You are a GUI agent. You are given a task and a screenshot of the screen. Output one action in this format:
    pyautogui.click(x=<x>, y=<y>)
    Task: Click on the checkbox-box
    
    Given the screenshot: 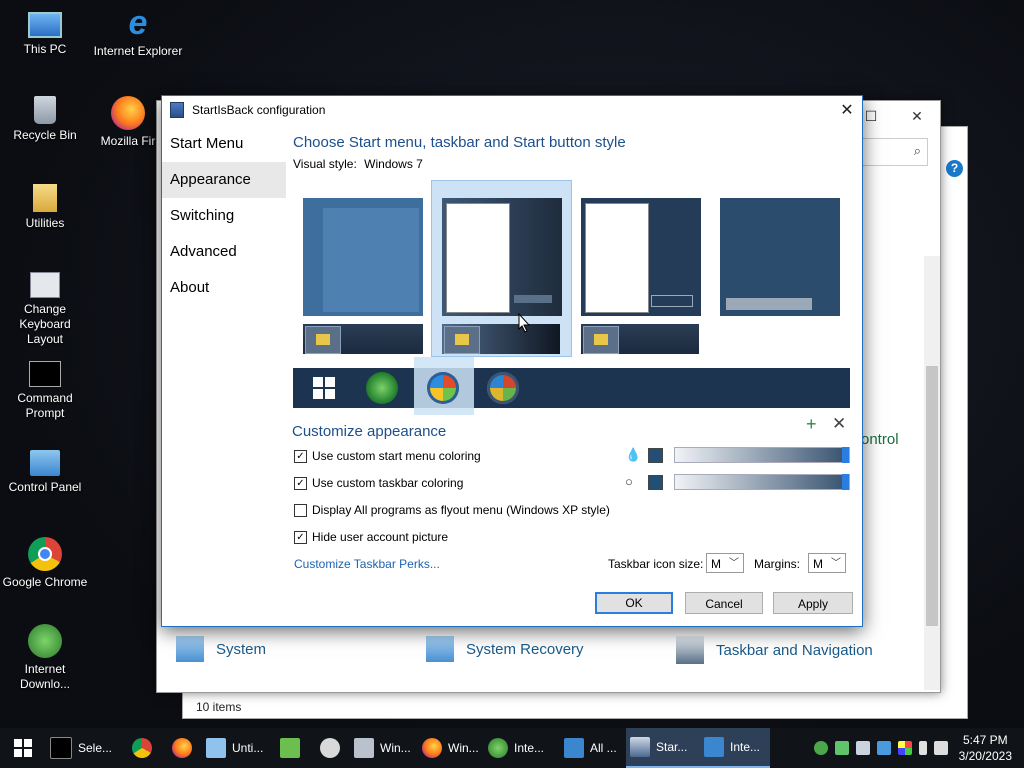 What is the action you would take?
    pyautogui.click(x=300, y=510)
    